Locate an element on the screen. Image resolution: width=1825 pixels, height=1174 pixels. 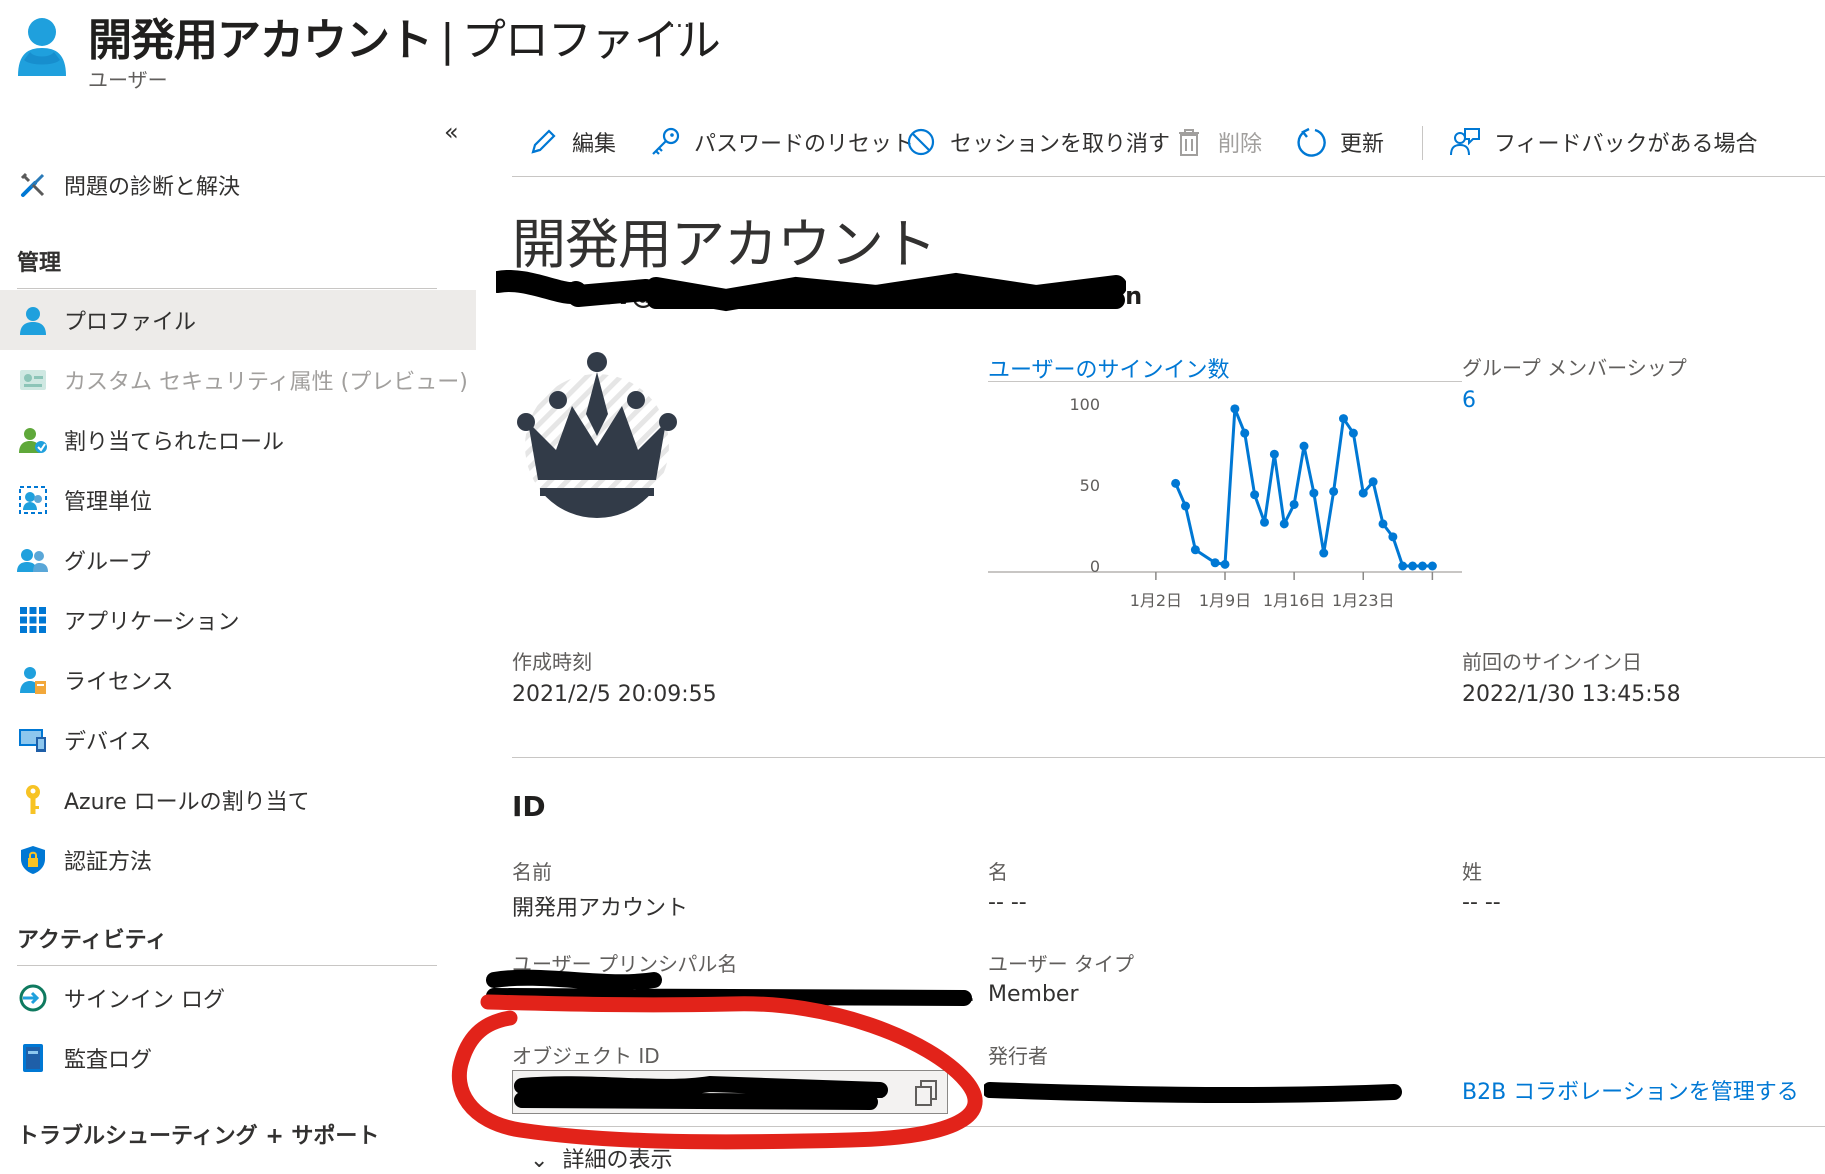
chart-title-underline is located at coordinates (1225, 381).